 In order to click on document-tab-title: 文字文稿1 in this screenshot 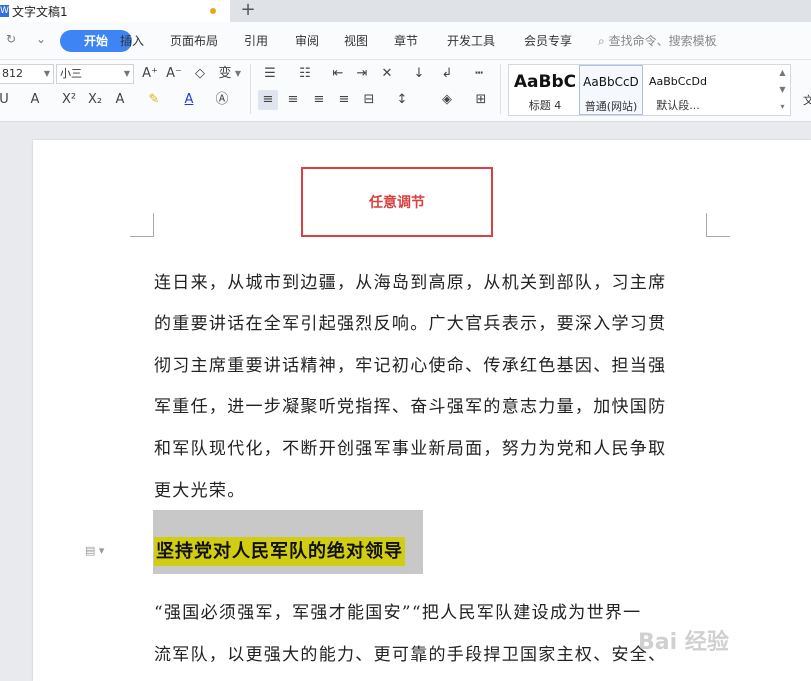, I will do `click(40, 11)`.